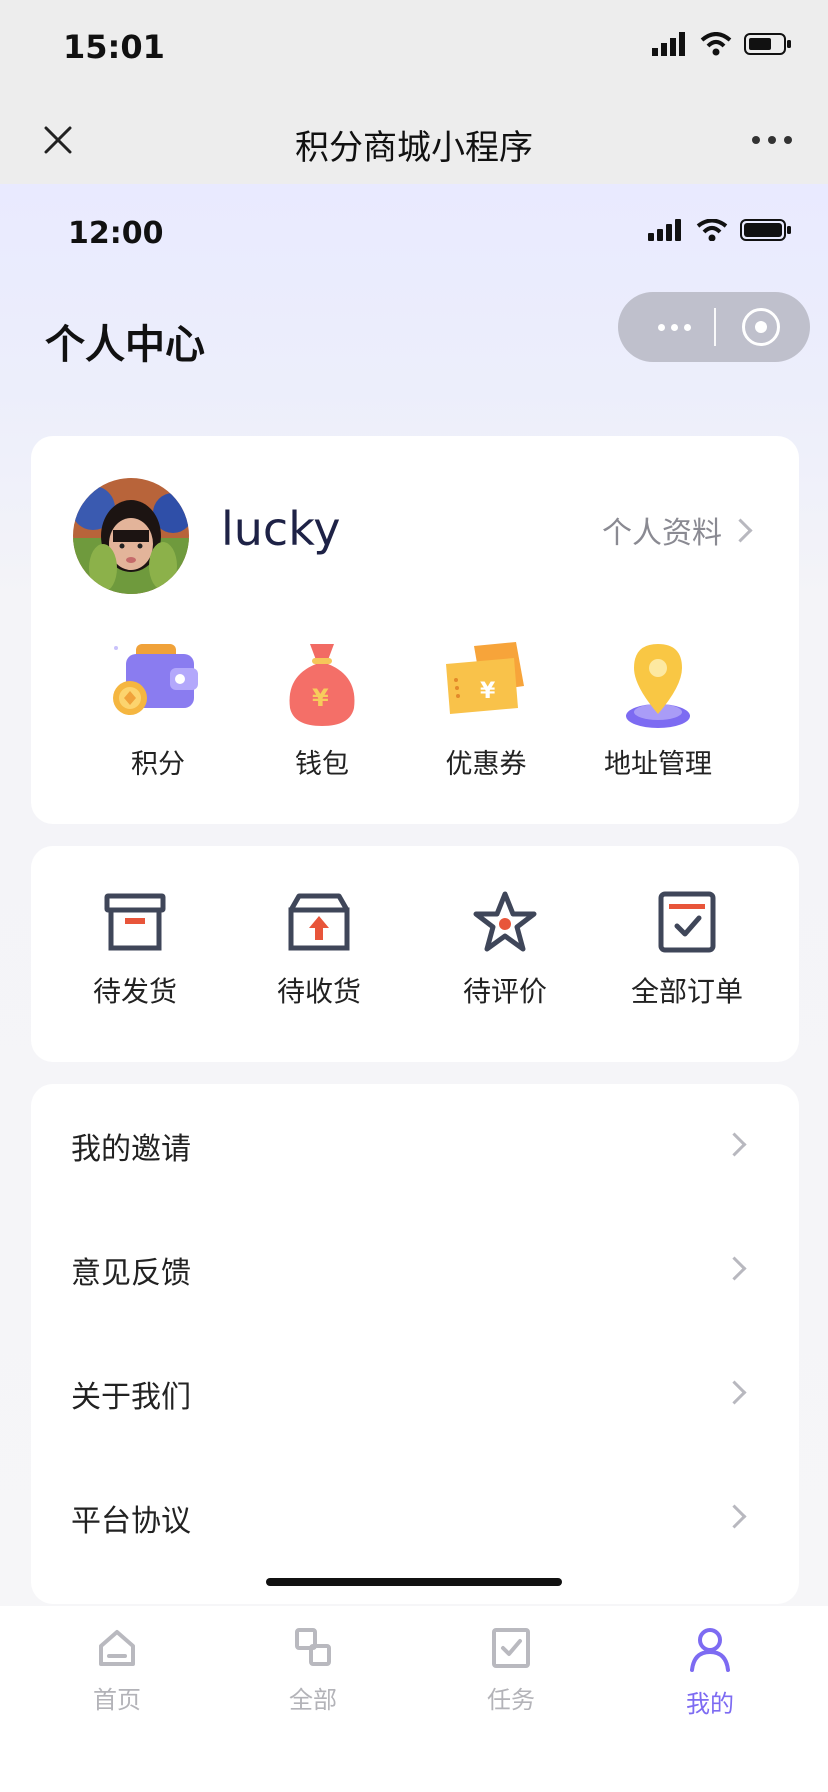 Image resolution: width=828 pixels, height=1792 pixels. What do you see at coordinates (131, 1397) in the screenshot?
I see `menu-item-label: 关于我们` at bounding box center [131, 1397].